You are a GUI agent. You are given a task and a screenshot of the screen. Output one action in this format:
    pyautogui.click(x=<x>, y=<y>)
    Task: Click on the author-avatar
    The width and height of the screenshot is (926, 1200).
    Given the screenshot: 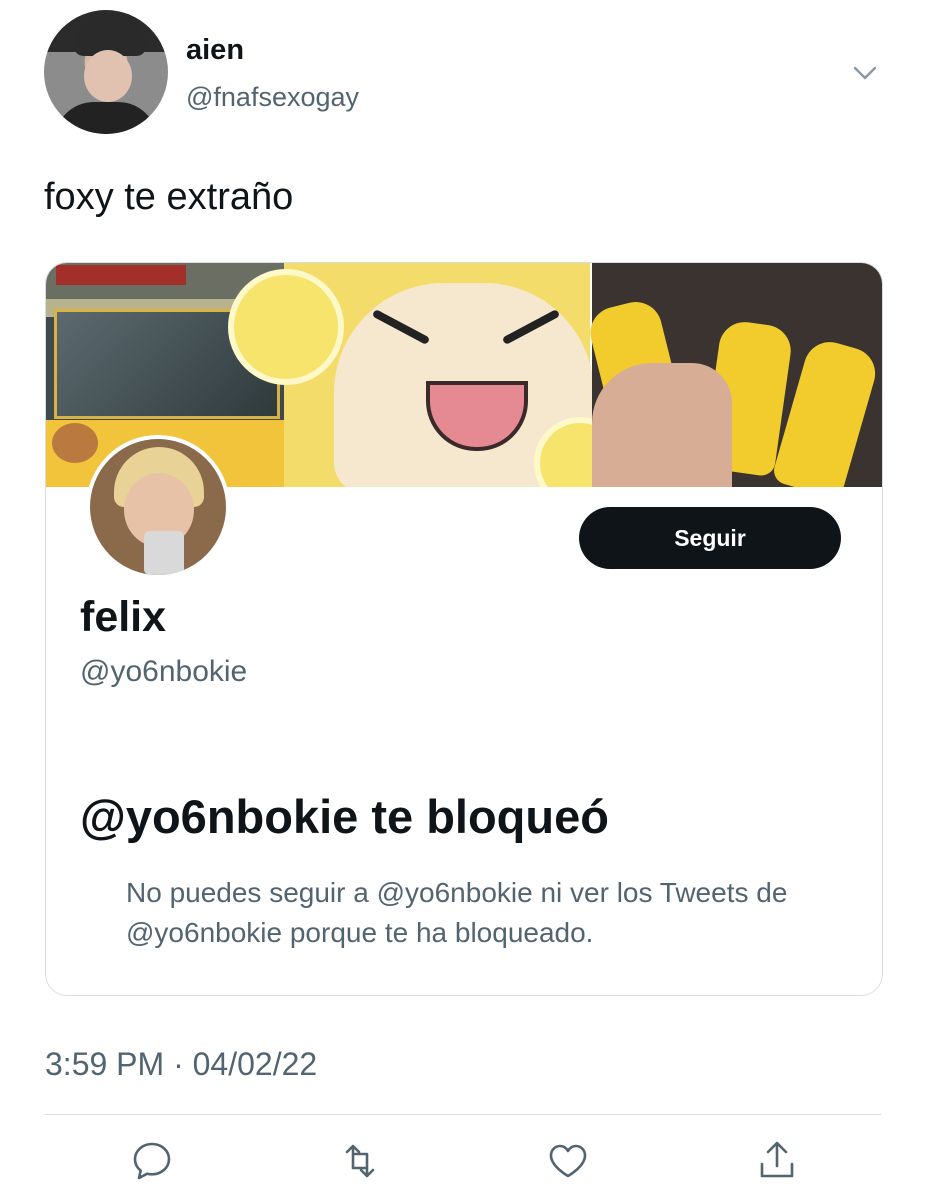 What is the action you would take?
    pyautogui.click(x=106, y=72)
    